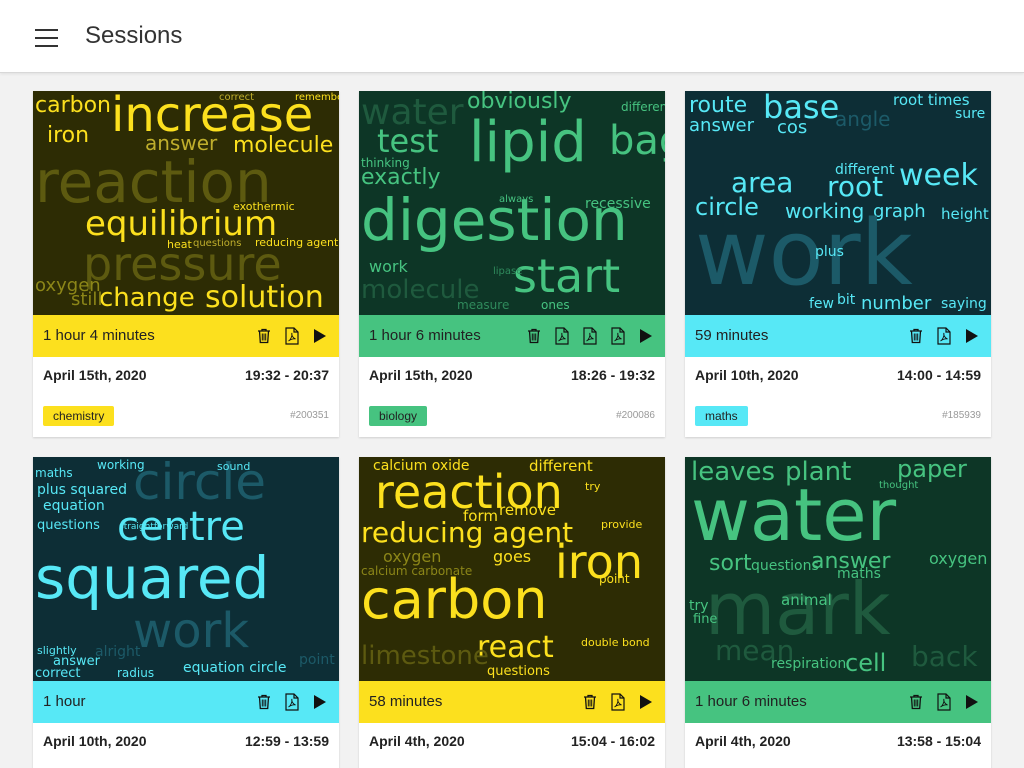  Describe the element at coordinates (454, 599) in the screenshot. I see `cloud-word: carbon` at that location.